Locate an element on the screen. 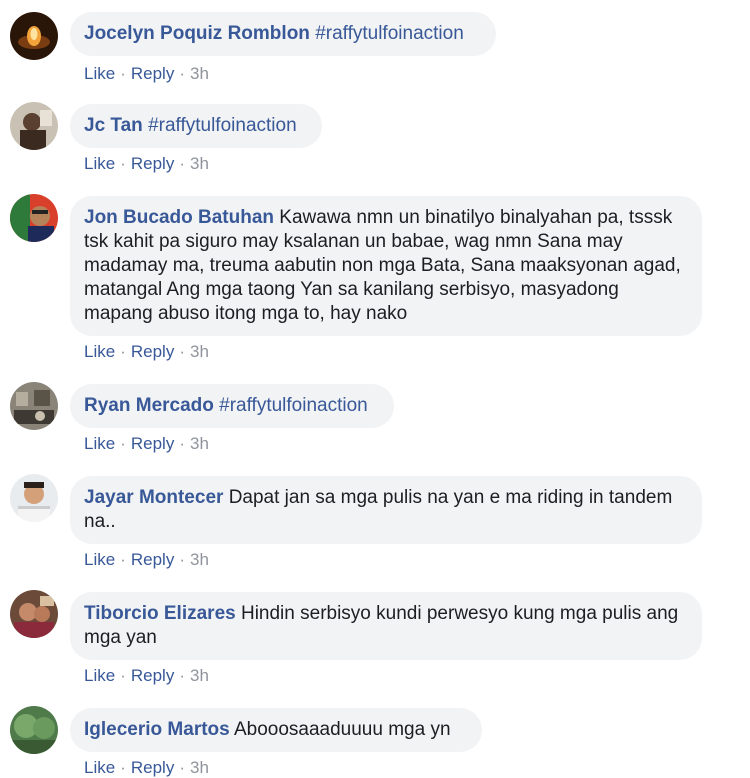 This screenshot has height=778, width=750. comment-text: Abooosaaaduuuu mga yn is located at coordinates (342, 729).